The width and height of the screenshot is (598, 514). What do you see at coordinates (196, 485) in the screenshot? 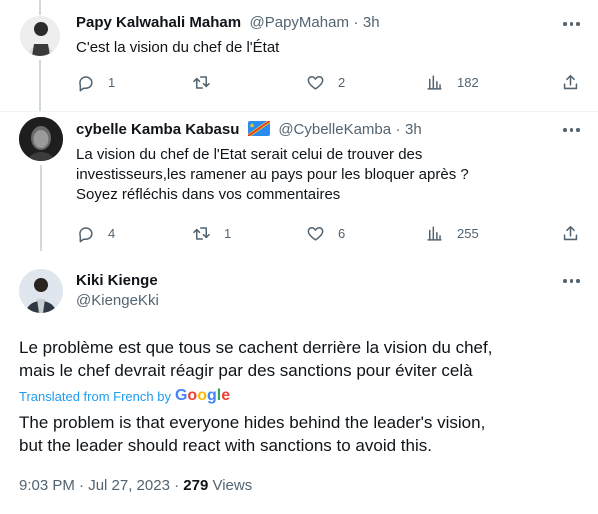
I see `views-count: 279` at bounding box center [196, 485].